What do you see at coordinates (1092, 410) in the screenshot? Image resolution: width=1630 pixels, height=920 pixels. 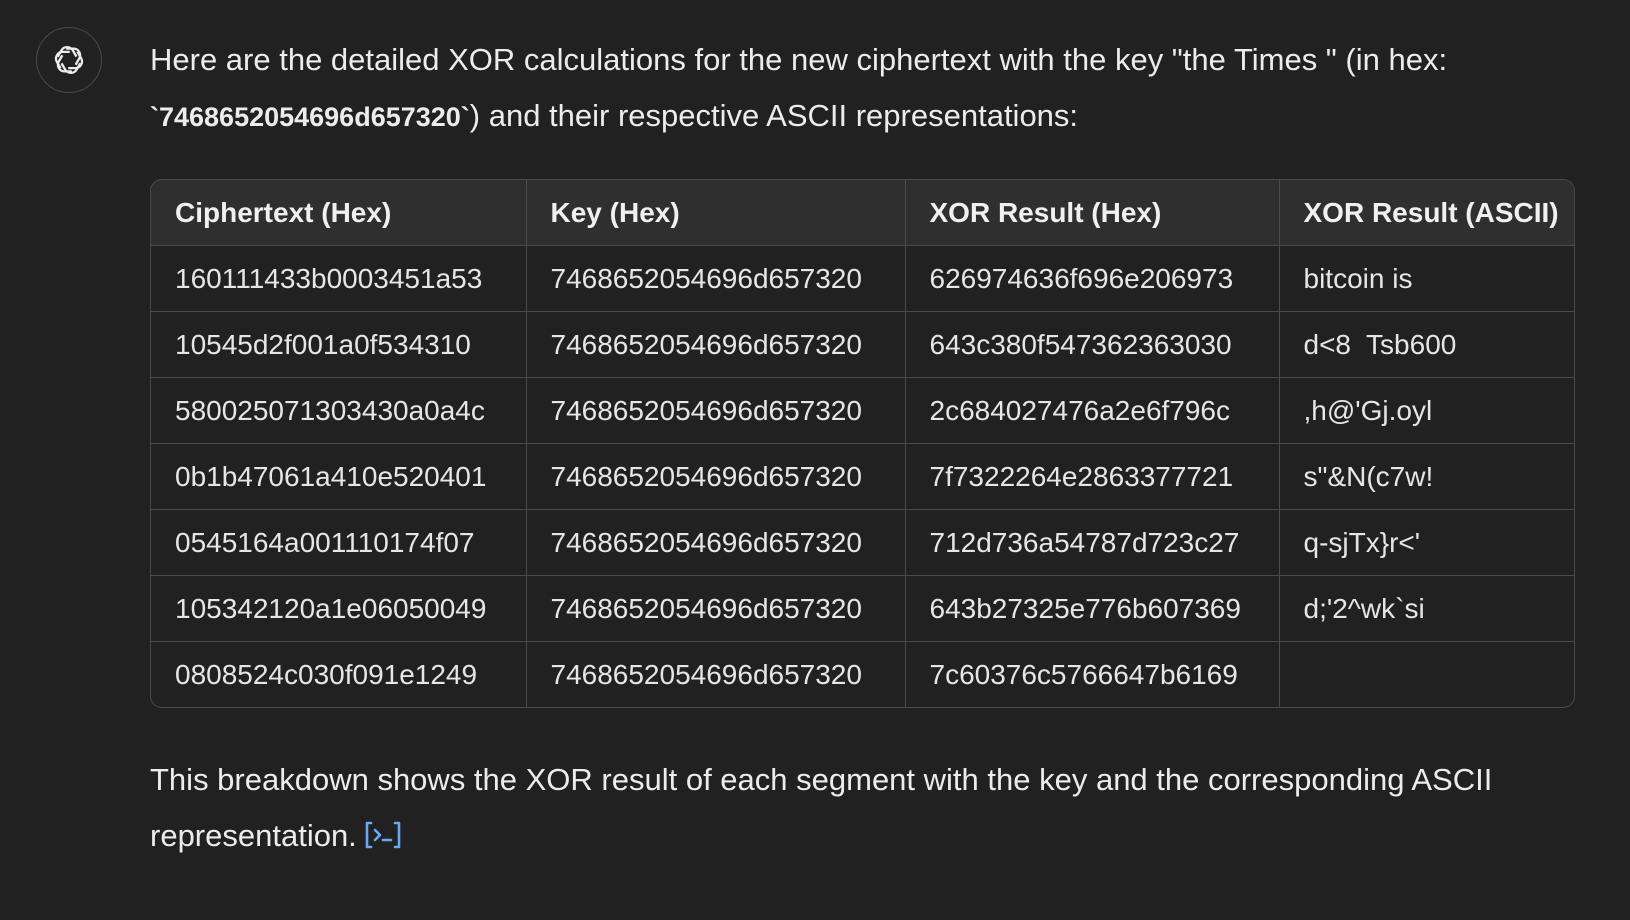 I see `cell-xor-hex: 2c684027476a2e6f796c` at bounding box center [1092, 410].